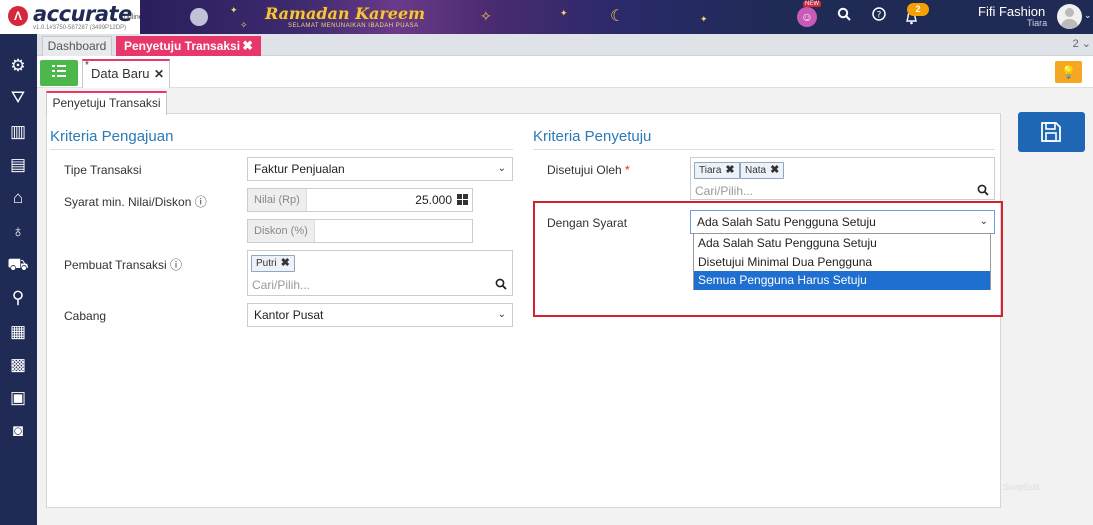 Image resolution: width=1093 pixels, height=525 pixels. What do you see at coordinates (80, 28) in the screenshot?
I see `version-text: v1.0.1#3750-587287 (3499P12DP)` at bounding box center [80, 28].